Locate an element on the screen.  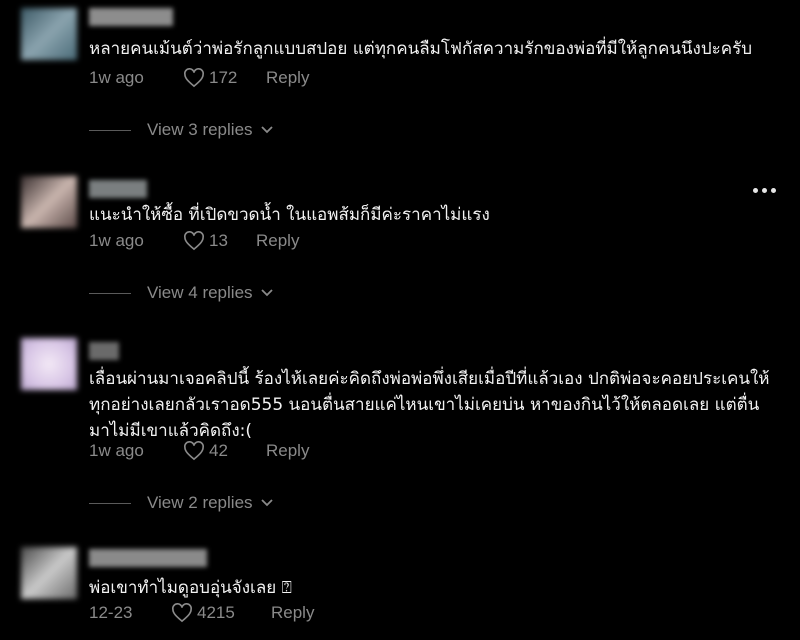
more-horizontal-icon is located at coordinates (764, 190).